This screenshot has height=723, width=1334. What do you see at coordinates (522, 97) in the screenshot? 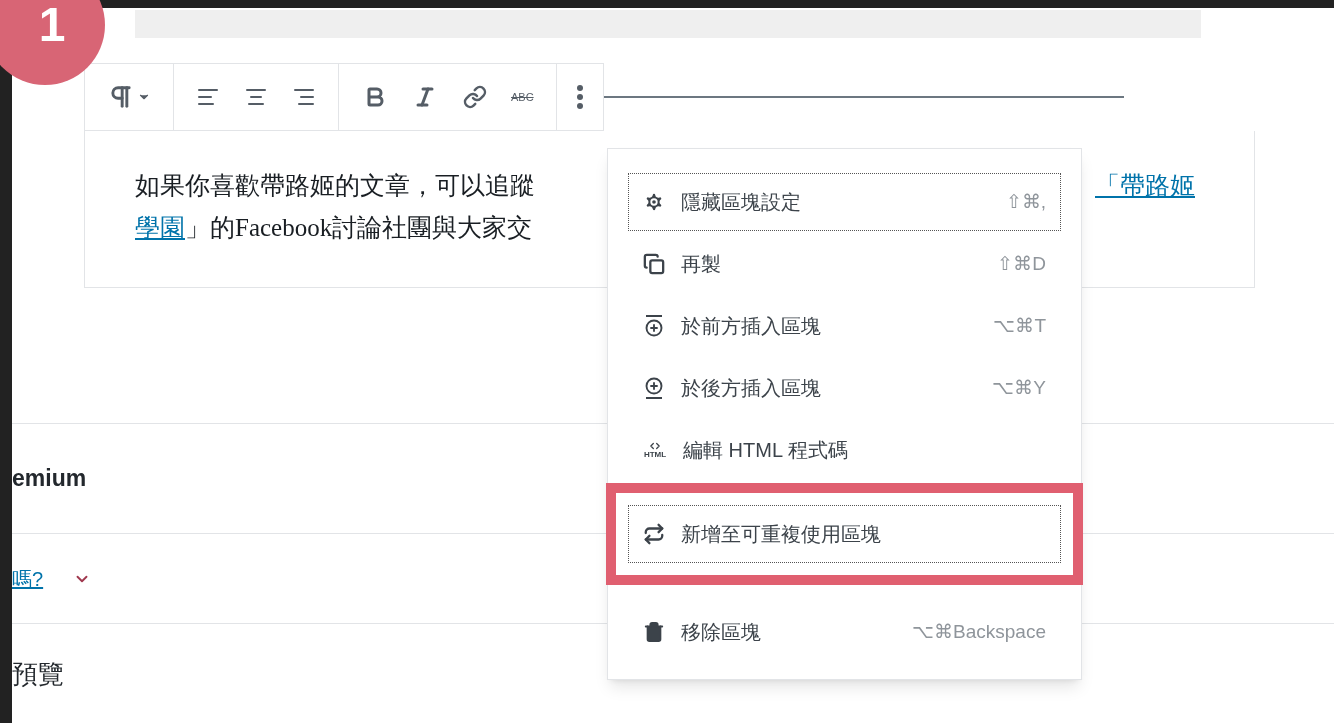
I see `strikethrough-button: ABC` at bounding box center [522, 97].